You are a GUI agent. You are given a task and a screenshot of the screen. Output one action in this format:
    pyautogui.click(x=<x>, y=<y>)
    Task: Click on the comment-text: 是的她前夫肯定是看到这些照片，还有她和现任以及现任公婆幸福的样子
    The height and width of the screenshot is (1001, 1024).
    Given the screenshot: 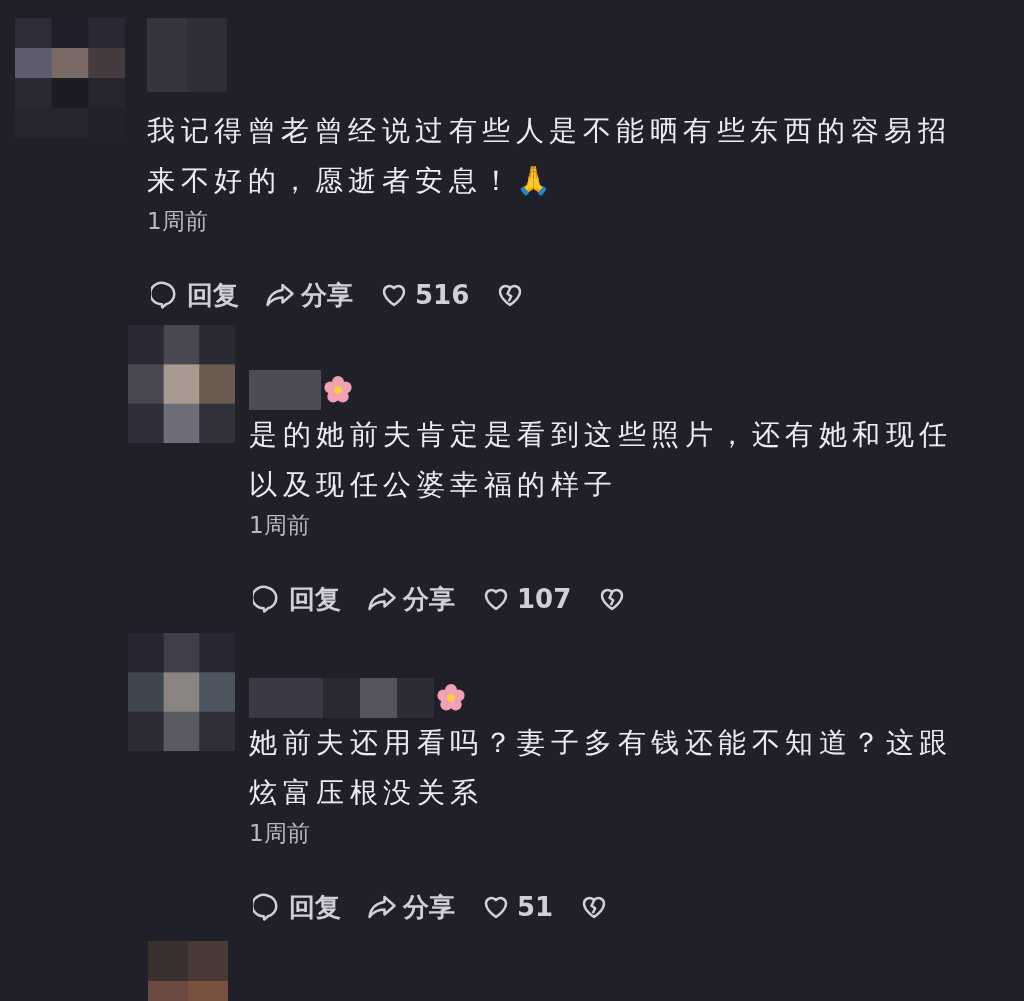 What is the action you would take?
    pyautogui.click(x=601, y=460)
    